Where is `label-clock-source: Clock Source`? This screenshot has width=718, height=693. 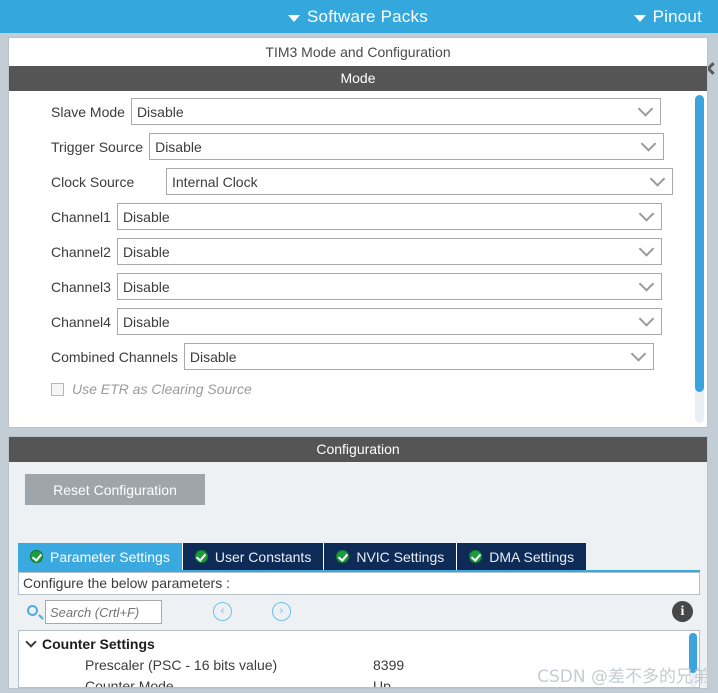
label-clock-source: Clock Source is located at coordinates (93, 181).